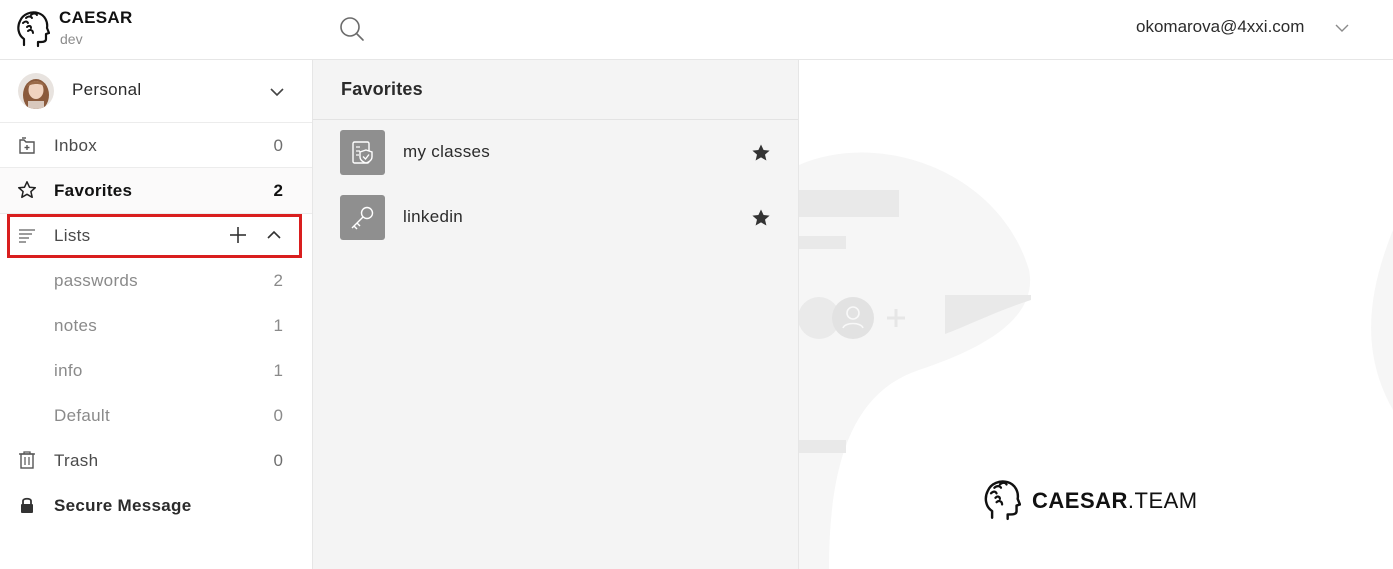  What do you see at coordinates (96, 17) in the screenshot?
I see `brand-name: CAESAR` at bounding box center [96, 17].